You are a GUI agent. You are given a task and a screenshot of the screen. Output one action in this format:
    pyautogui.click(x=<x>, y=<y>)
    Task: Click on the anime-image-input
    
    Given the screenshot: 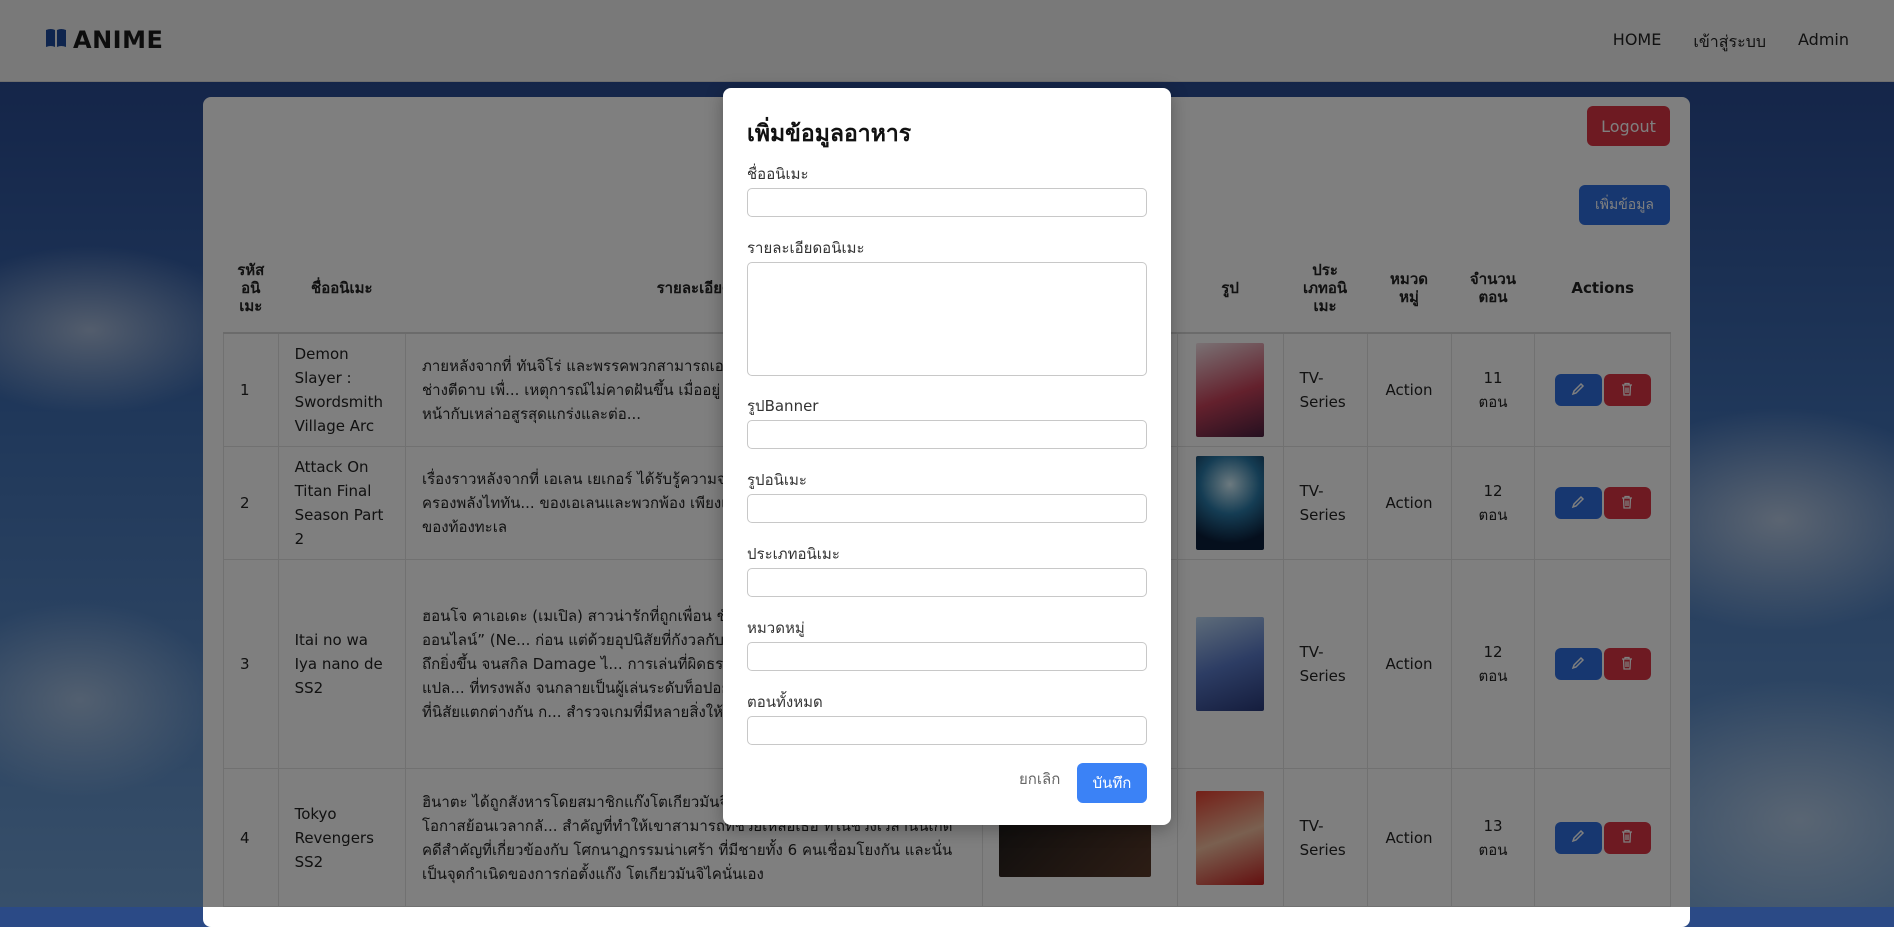 What is the action you would take?
    pyautogui.click(x=947, y=508)
    